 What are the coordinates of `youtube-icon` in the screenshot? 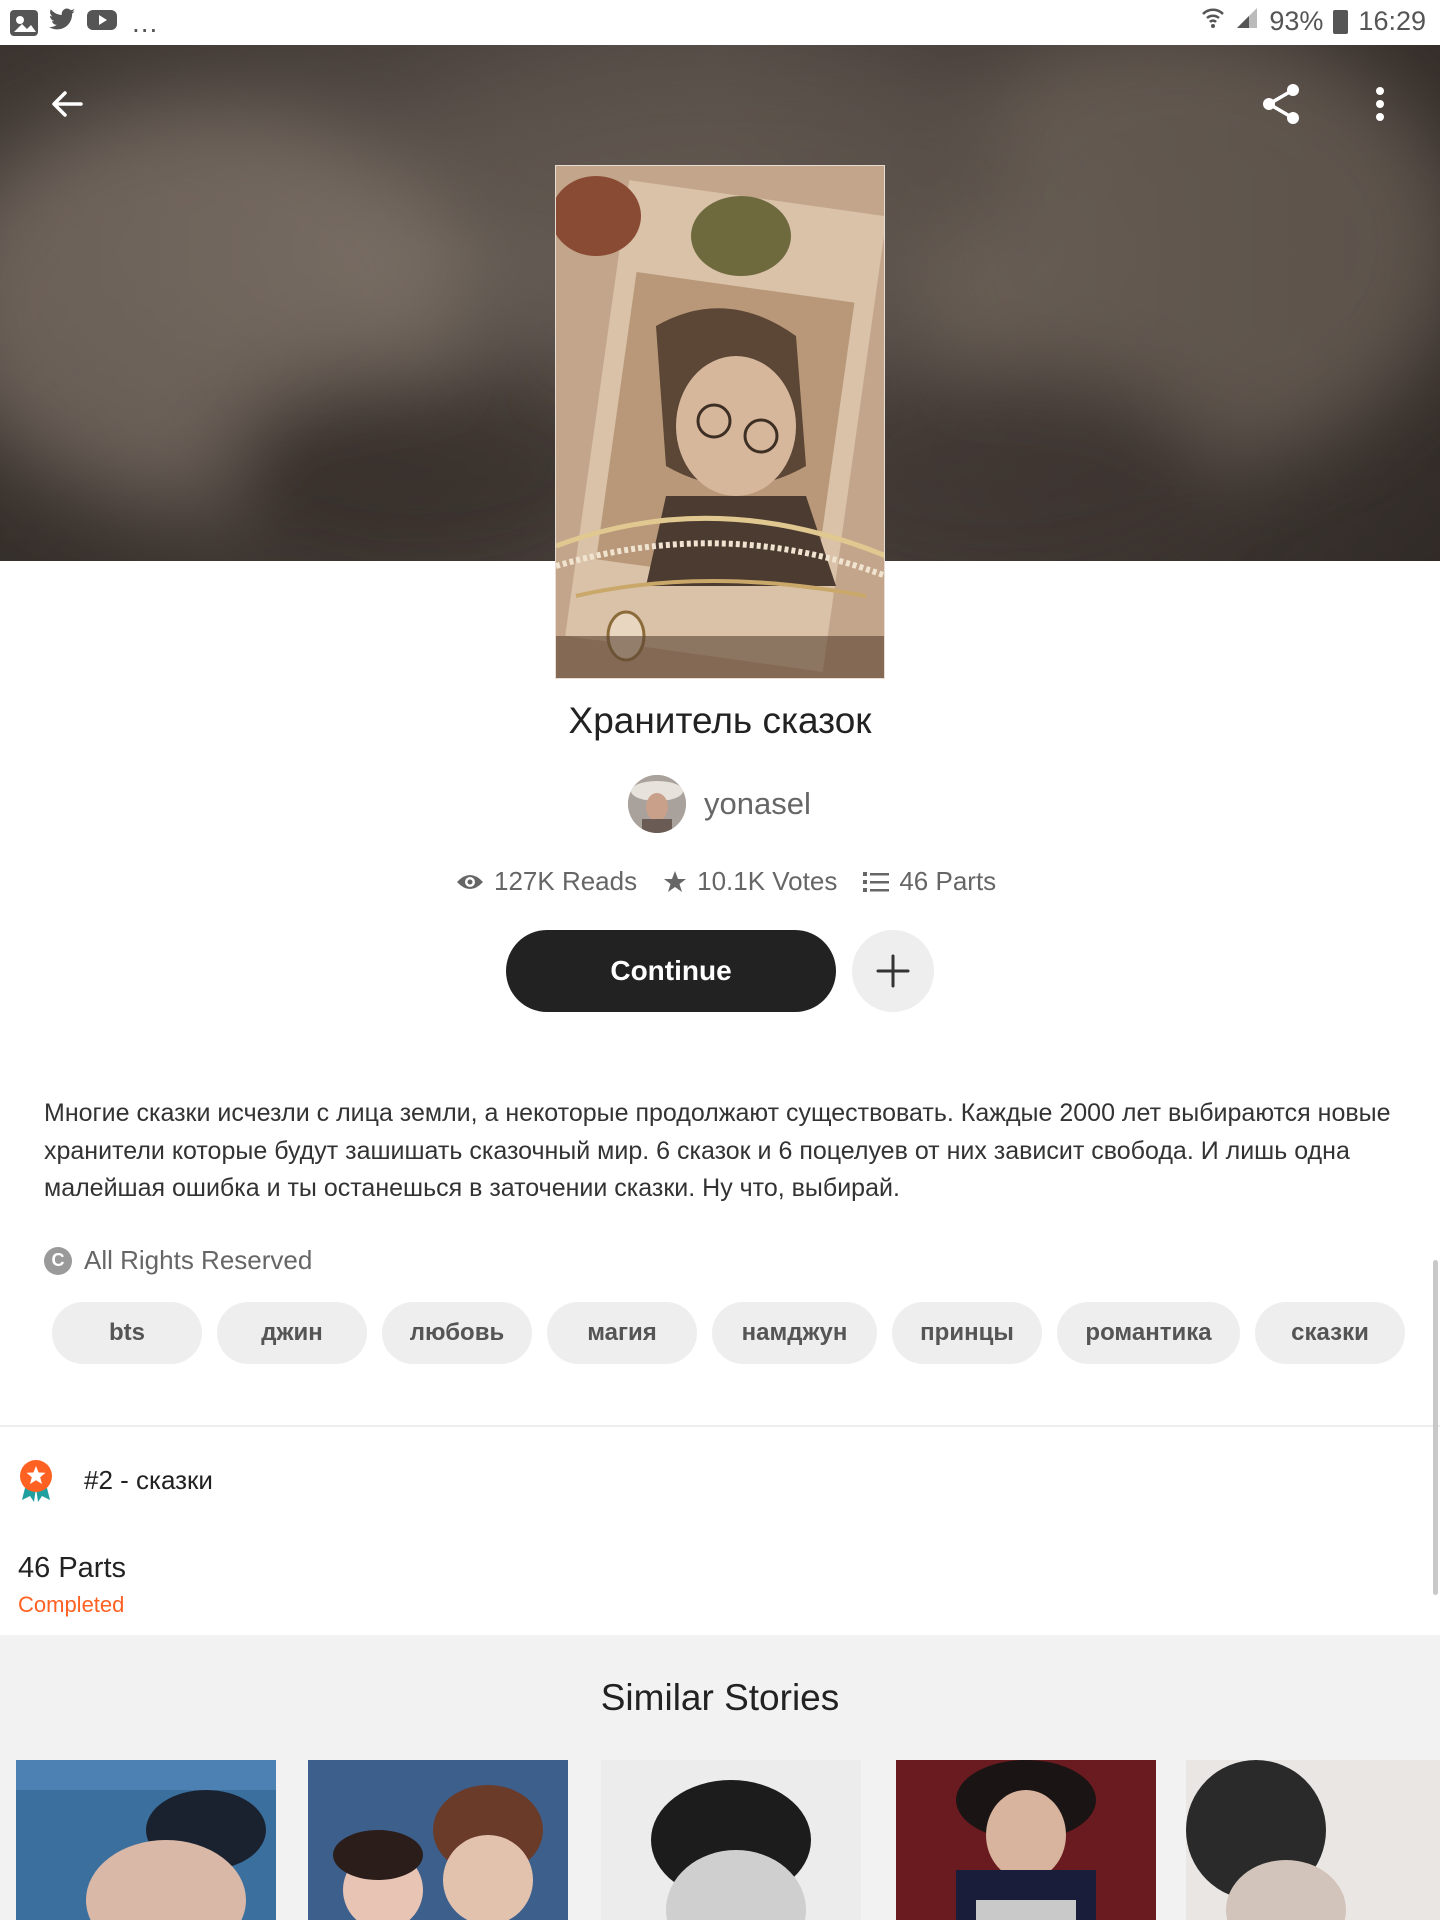 It's located at (102, 22).